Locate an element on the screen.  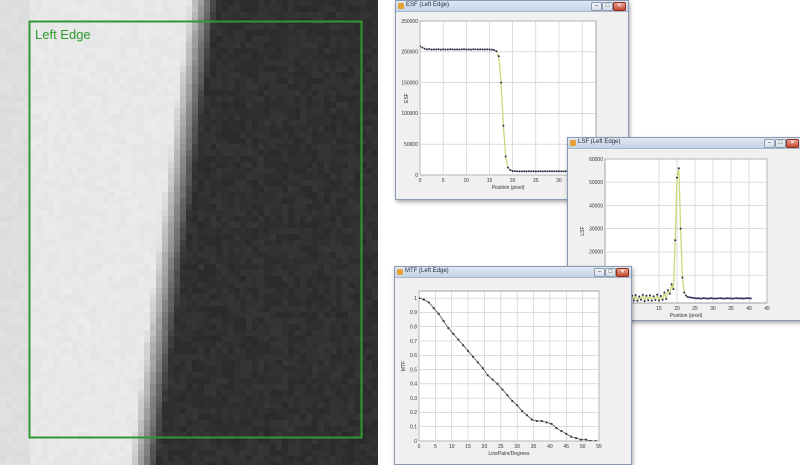
mtf-y-tick-label: 0.4 is located at coordinates (413, 385).